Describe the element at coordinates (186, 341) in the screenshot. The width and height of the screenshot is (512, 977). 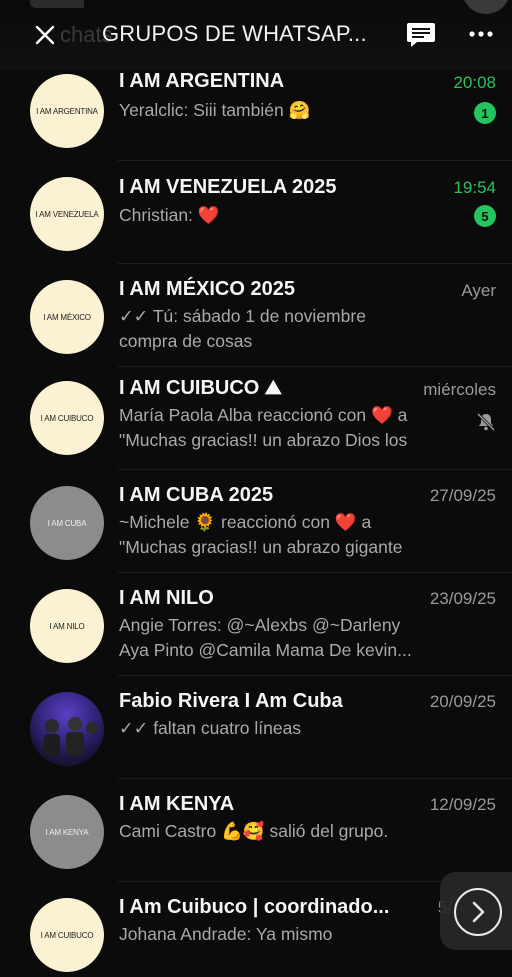
I see `chat-preview-line2: compra de cosas` at that location.